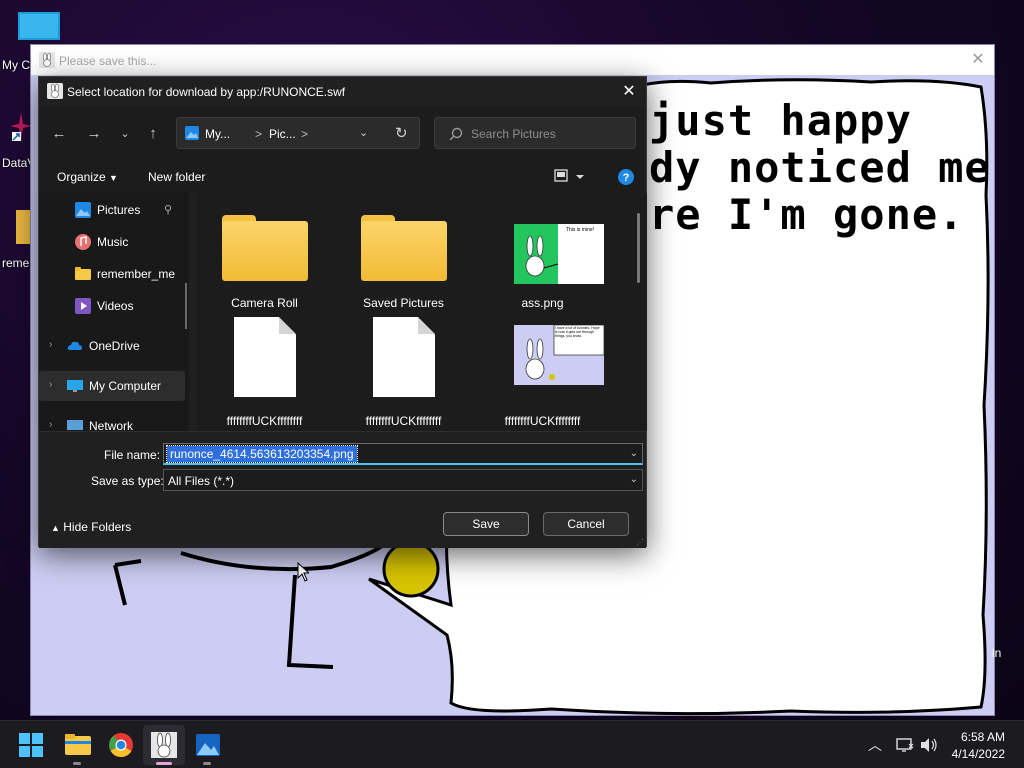 Image resolution: width=1024 pixels, height=768 pixels. Describe the element at coordinates (546, 134) in the screenshot. I see `search-input` at that location.